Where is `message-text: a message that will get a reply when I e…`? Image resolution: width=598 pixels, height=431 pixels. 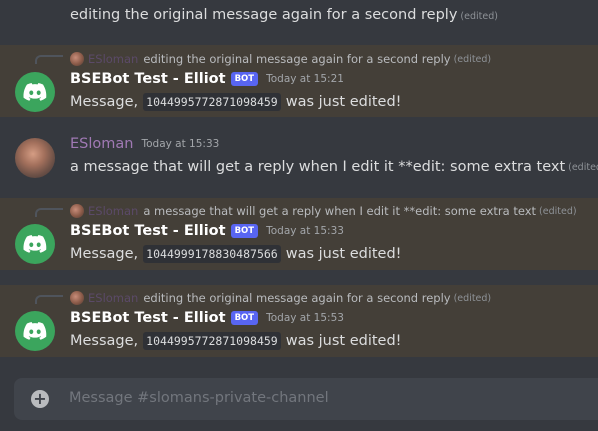
message-text: a message that will get a reply when I e… is located at coordinates (318, 167).